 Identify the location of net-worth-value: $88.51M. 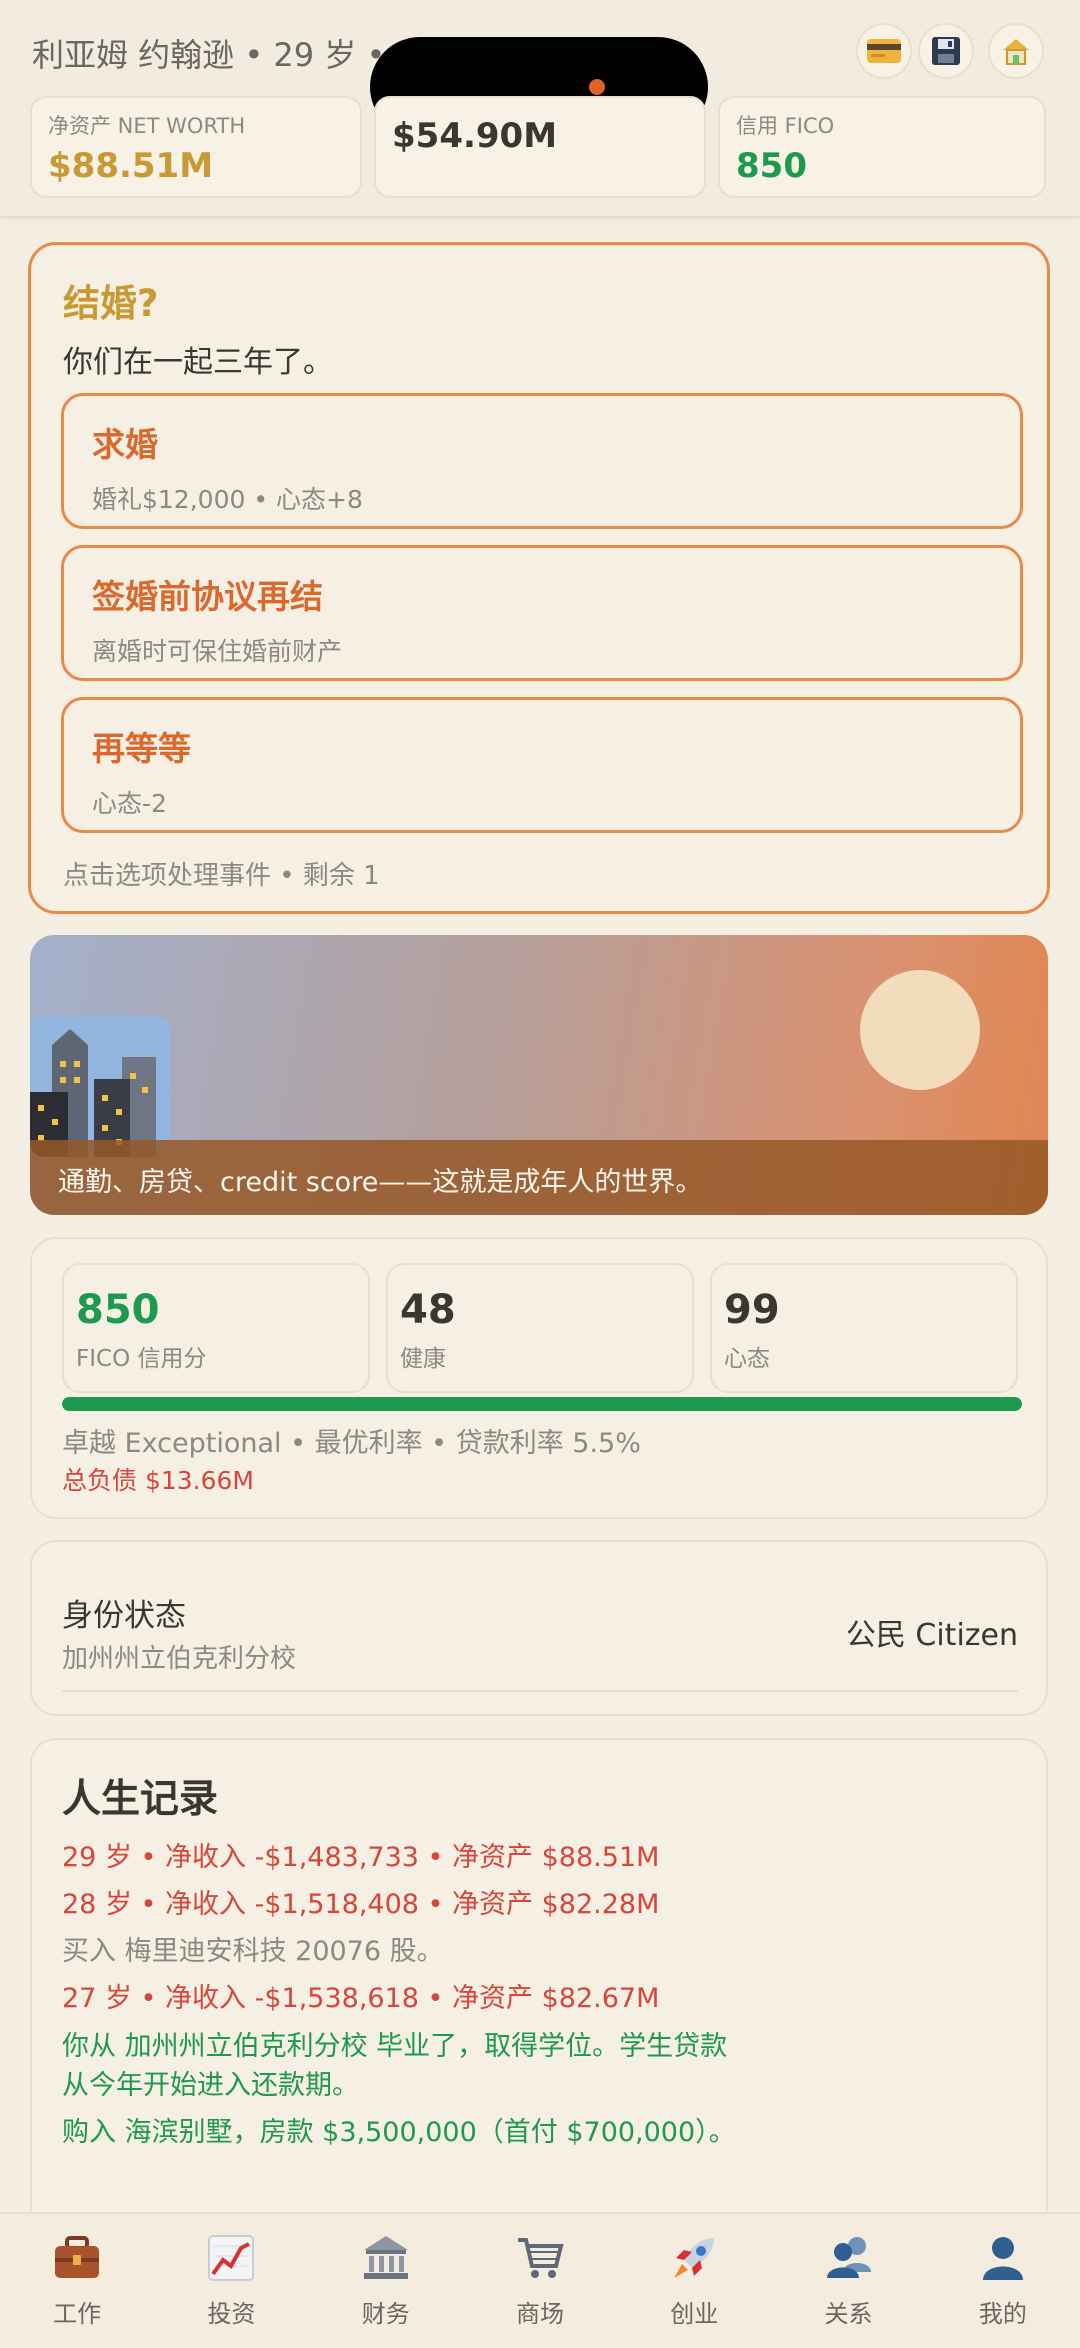
(131, 166).